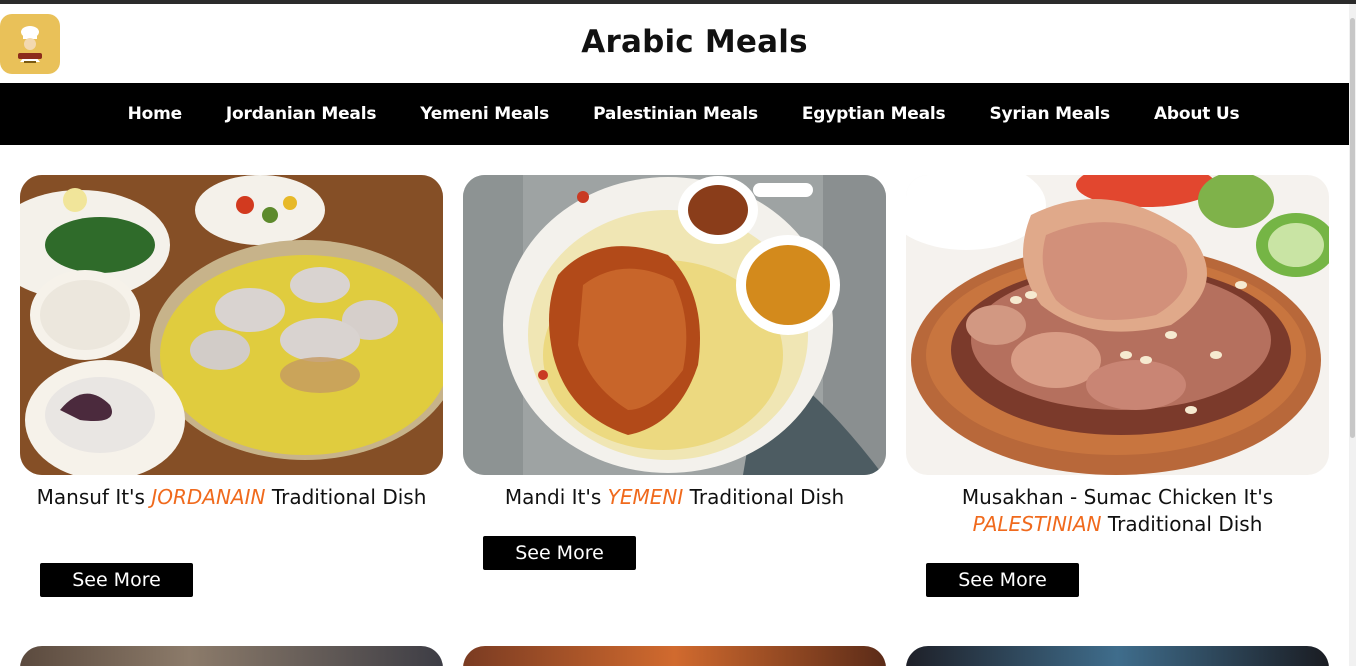 This screenshot has width=1356, height=666. I want to click on meal-caption: Mansuf It's JORDANAIN Traditional Dish, so click(231, 497).